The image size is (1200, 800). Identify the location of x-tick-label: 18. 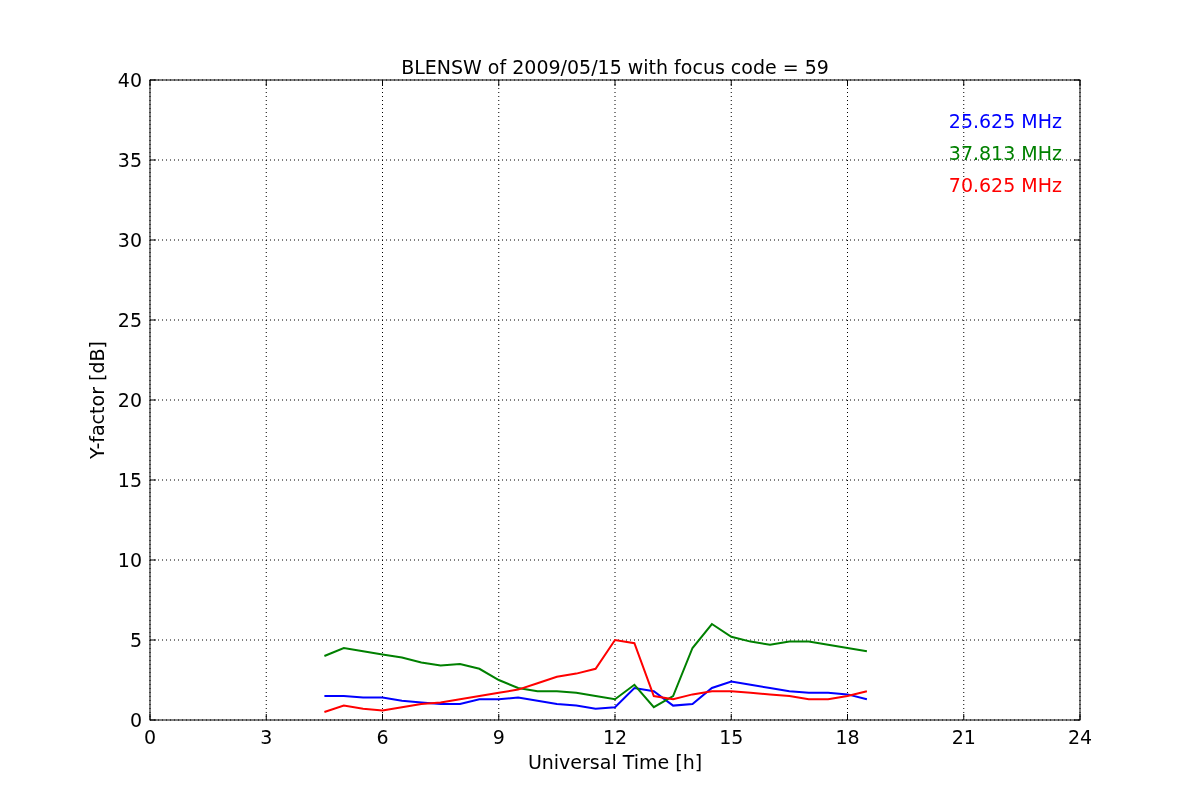
(847, 737).